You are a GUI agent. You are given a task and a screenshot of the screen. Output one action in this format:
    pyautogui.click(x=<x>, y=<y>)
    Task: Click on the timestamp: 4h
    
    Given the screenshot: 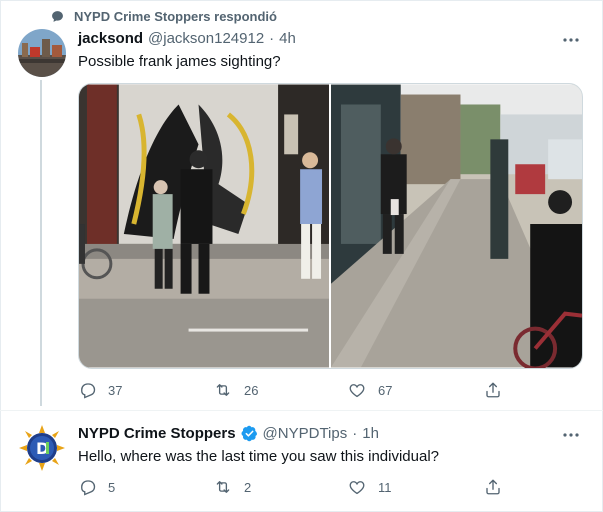 What is the action you would take?
    pyautogui.click(x=287, y=38)
    